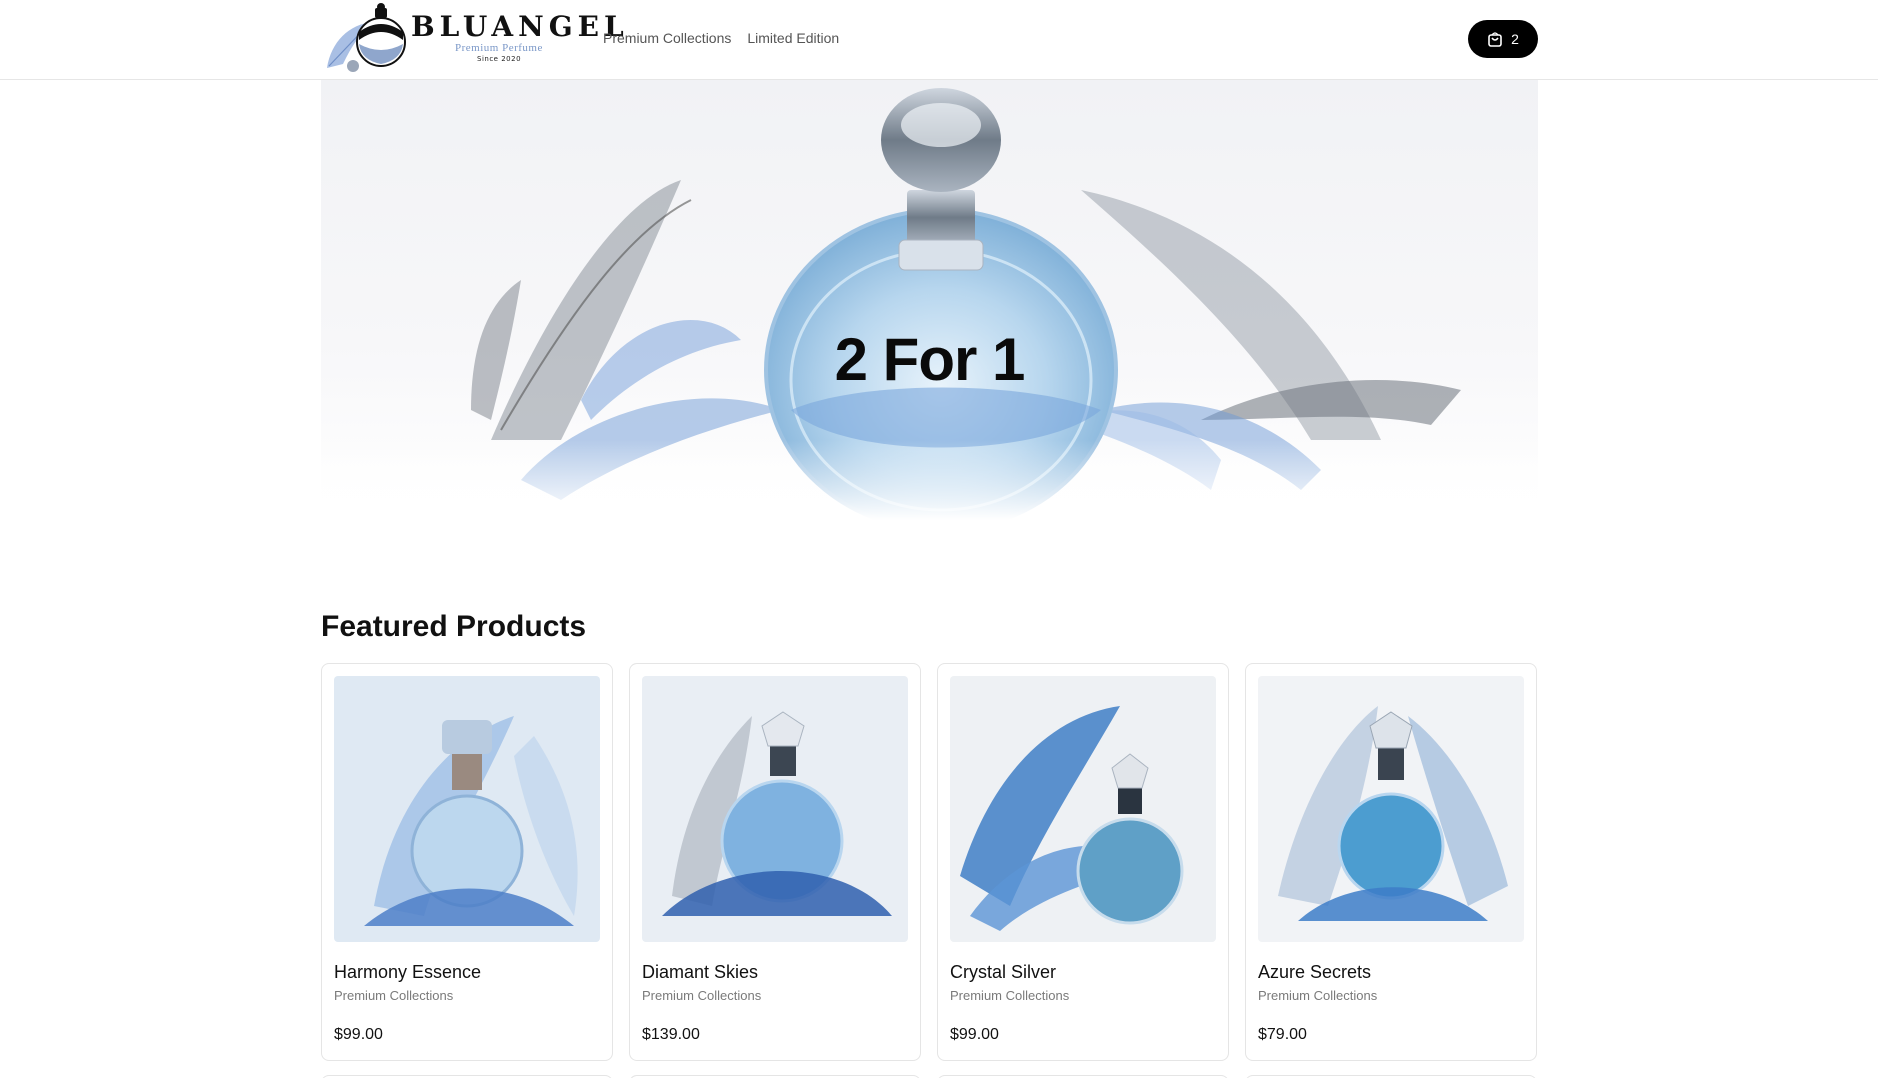 This screenshot has height=1078, width=1878. Describe the element at coordinates (671, 1034) in the screenshot. I see `product-price: $139.00` at that location.